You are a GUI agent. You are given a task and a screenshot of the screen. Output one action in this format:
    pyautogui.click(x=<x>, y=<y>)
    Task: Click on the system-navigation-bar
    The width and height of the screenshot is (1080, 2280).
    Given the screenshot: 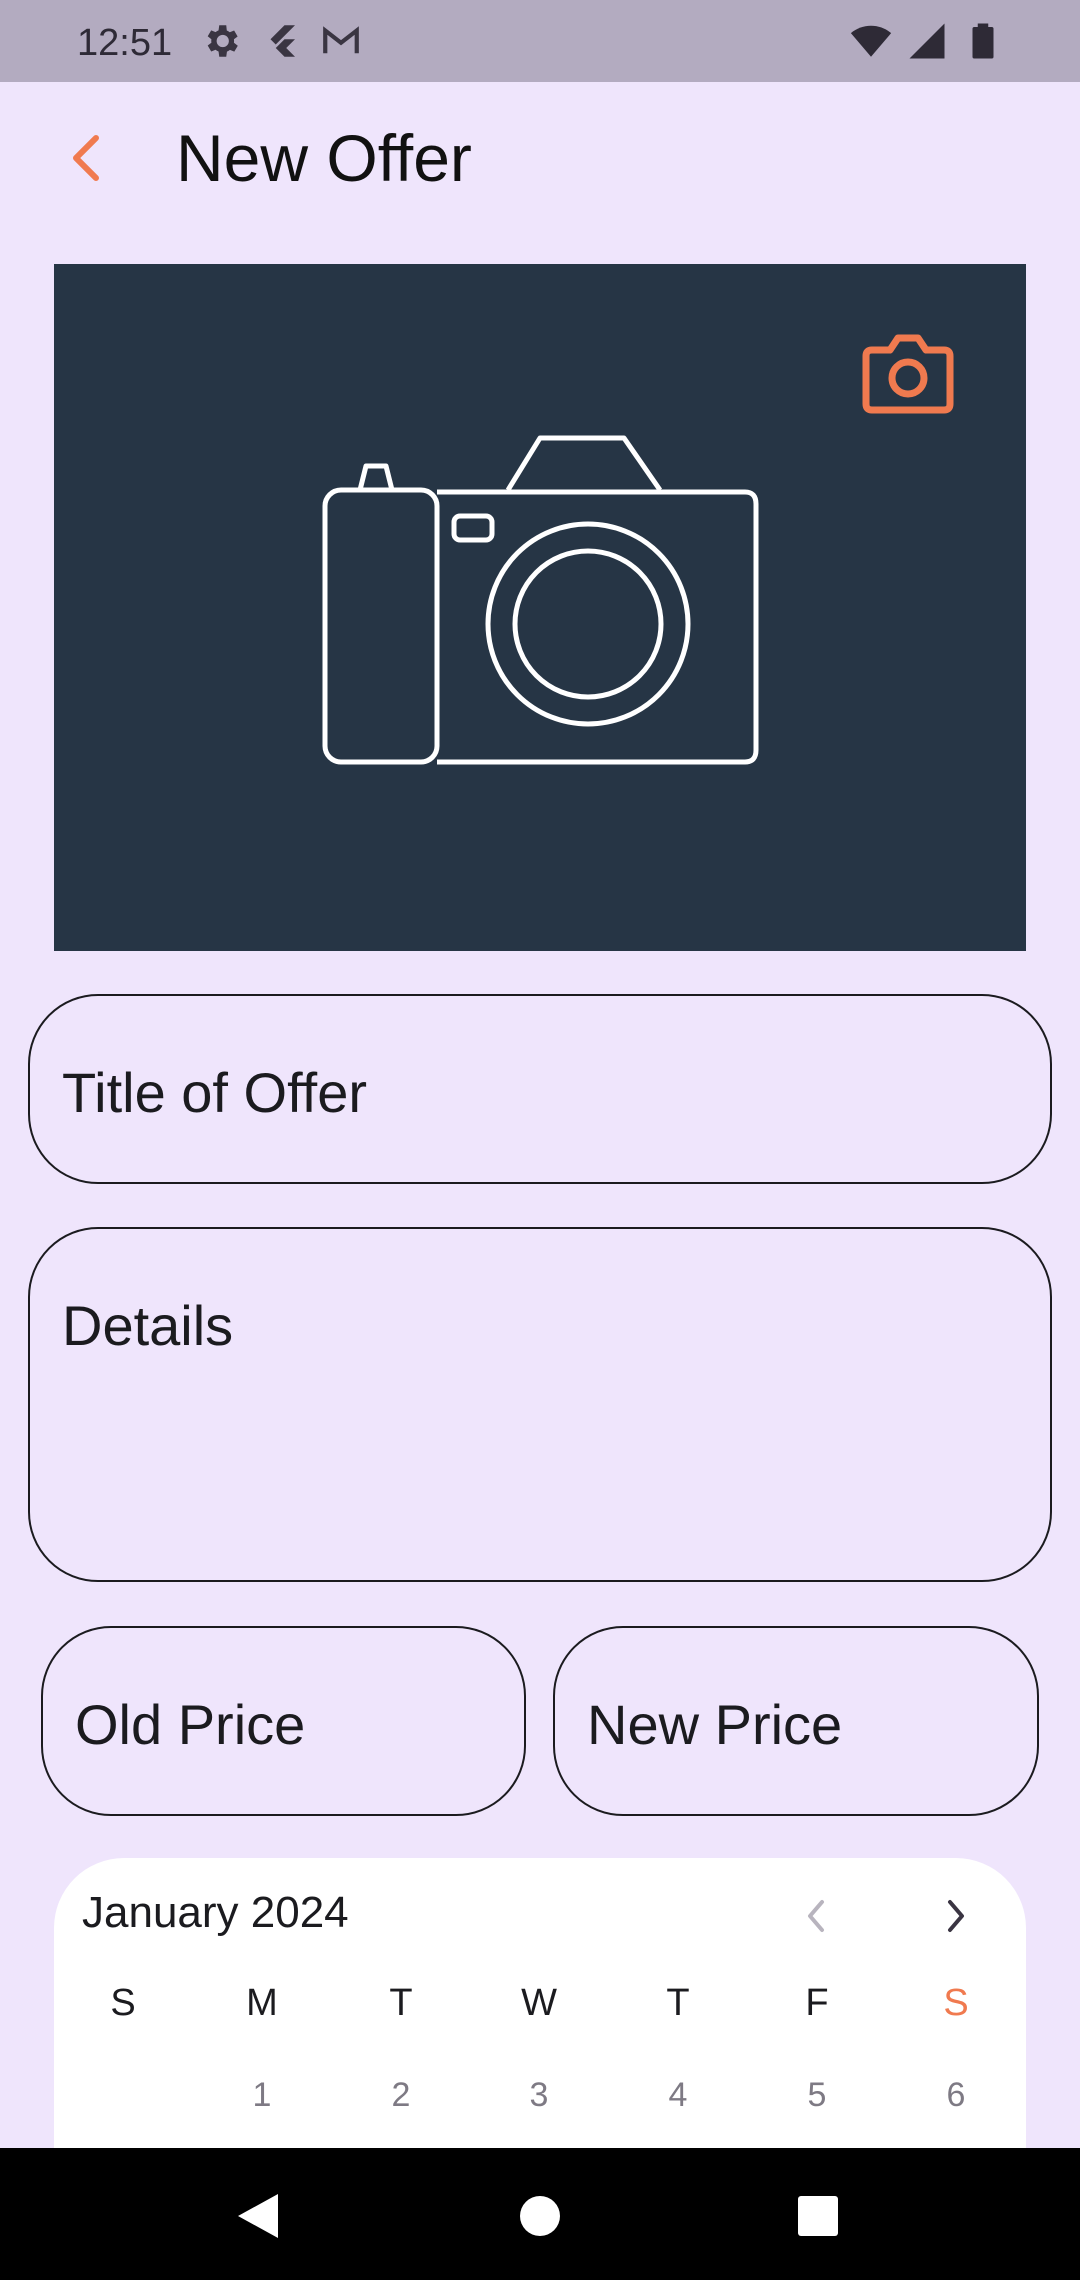 What is the action you would take?
    pyautogui.click(x=540, y=2214)
    